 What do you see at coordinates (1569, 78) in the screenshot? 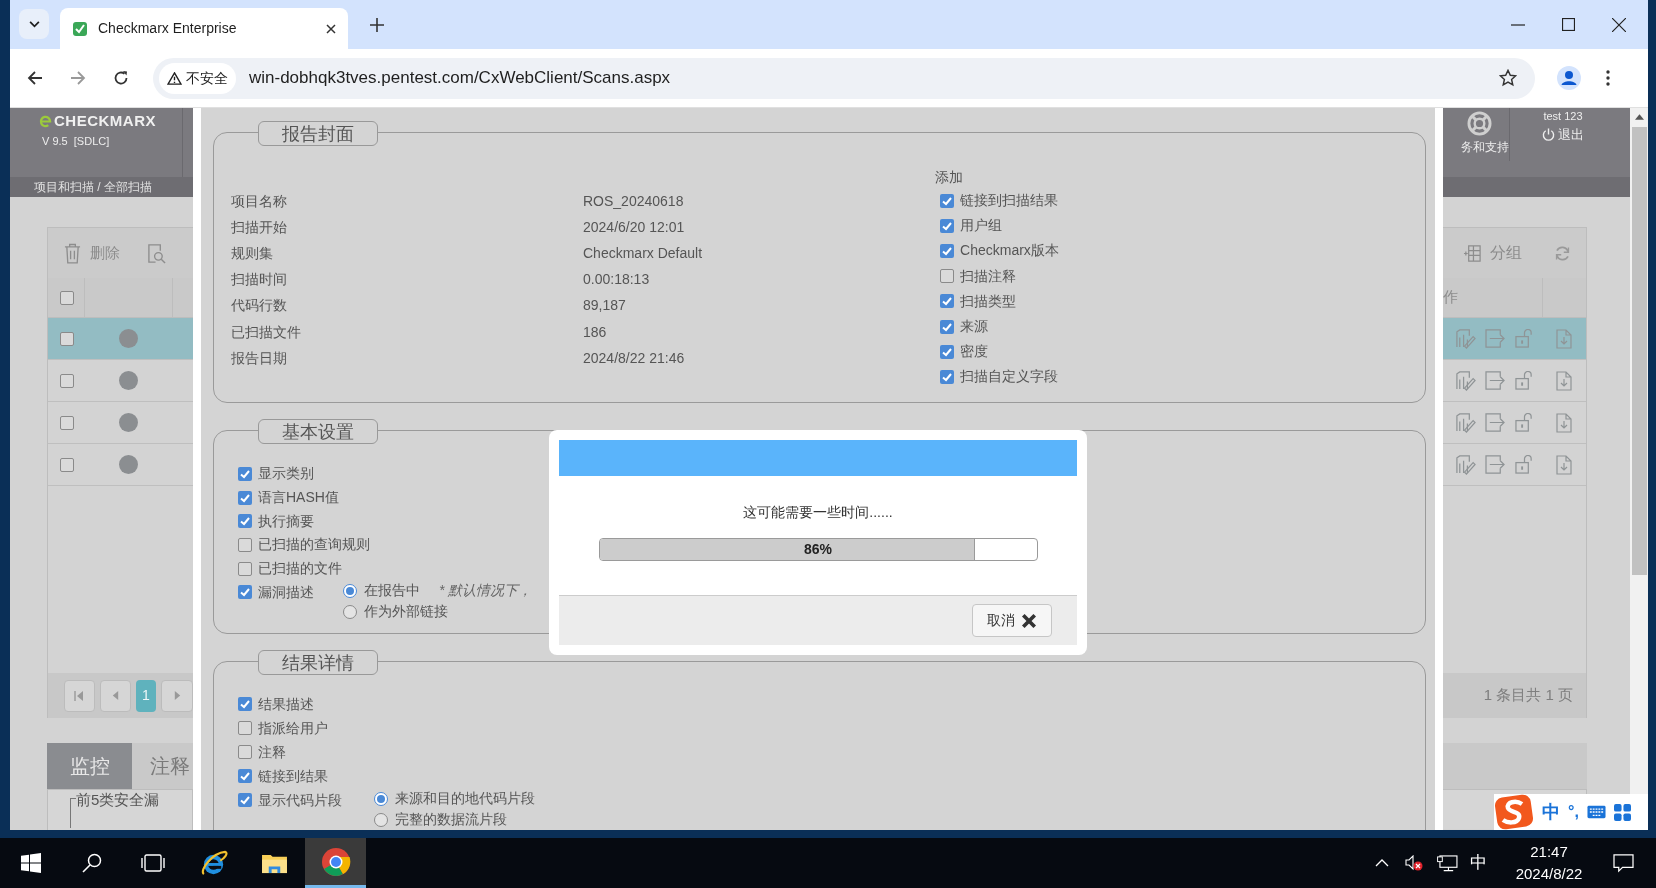
I see `profile-icon` at bounding box center [1569, 78].